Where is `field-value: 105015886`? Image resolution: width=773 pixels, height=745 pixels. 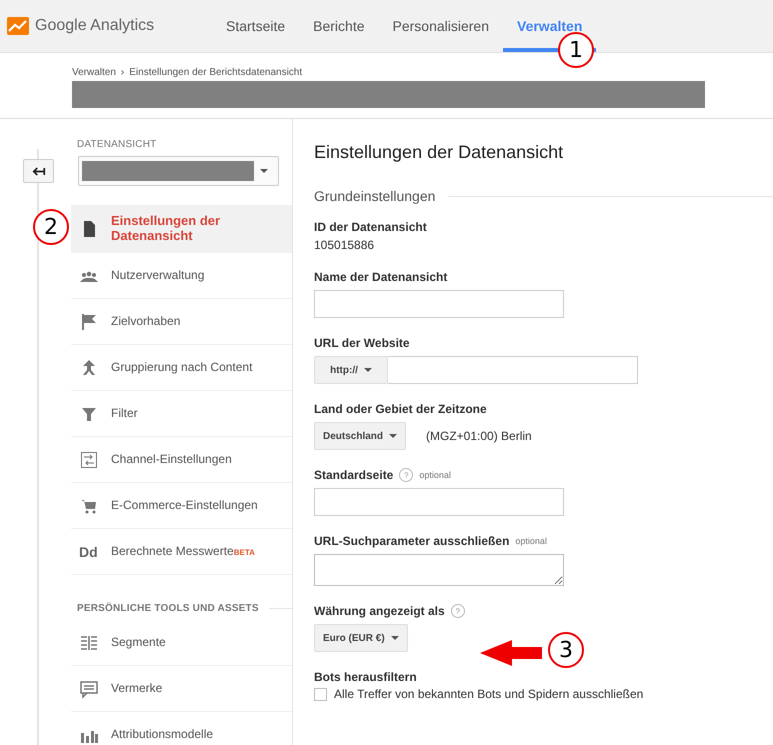 field-value: 105015886 is located at coordinates (345, 245).